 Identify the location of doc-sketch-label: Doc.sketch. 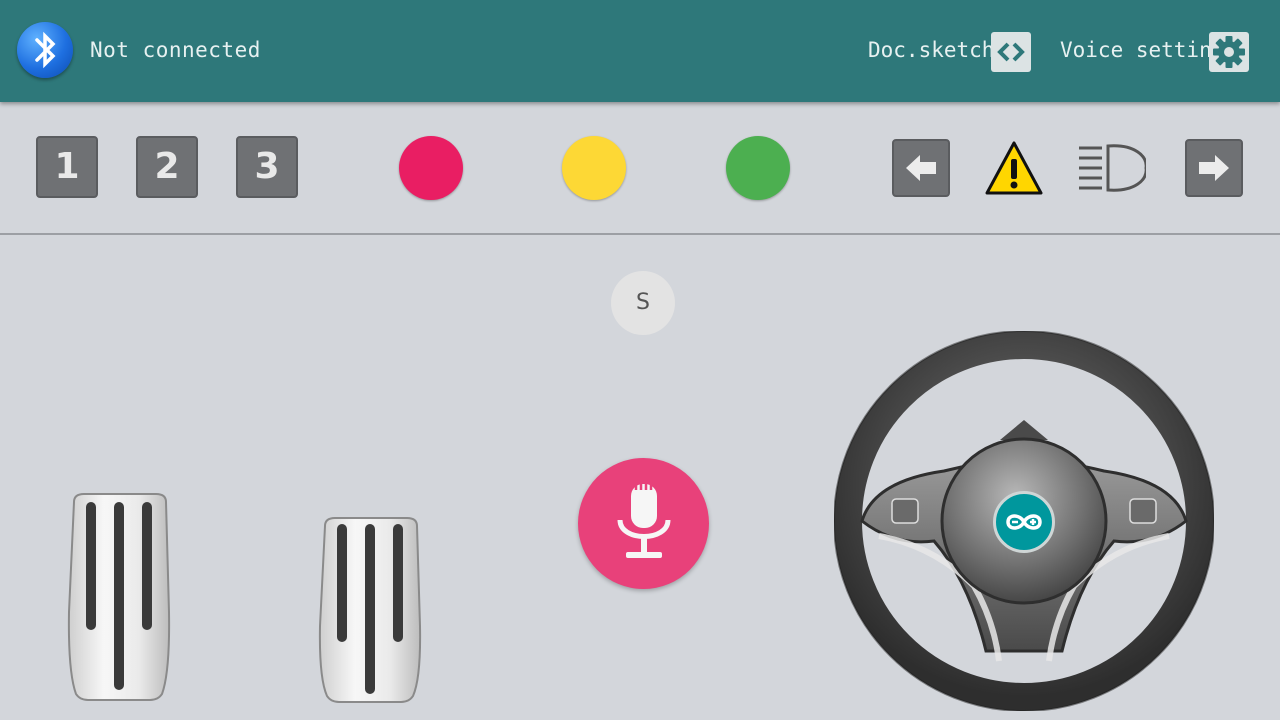
(931, 50).